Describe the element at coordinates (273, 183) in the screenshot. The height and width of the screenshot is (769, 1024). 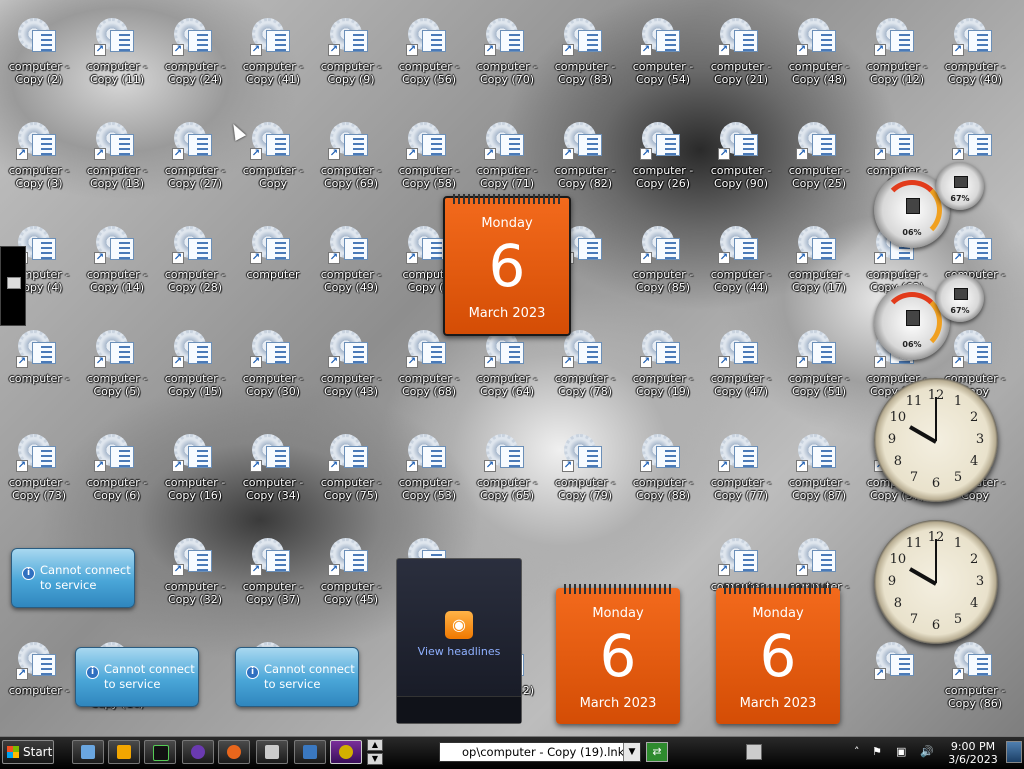
I see `icon-label-line2: Copy` at that location.